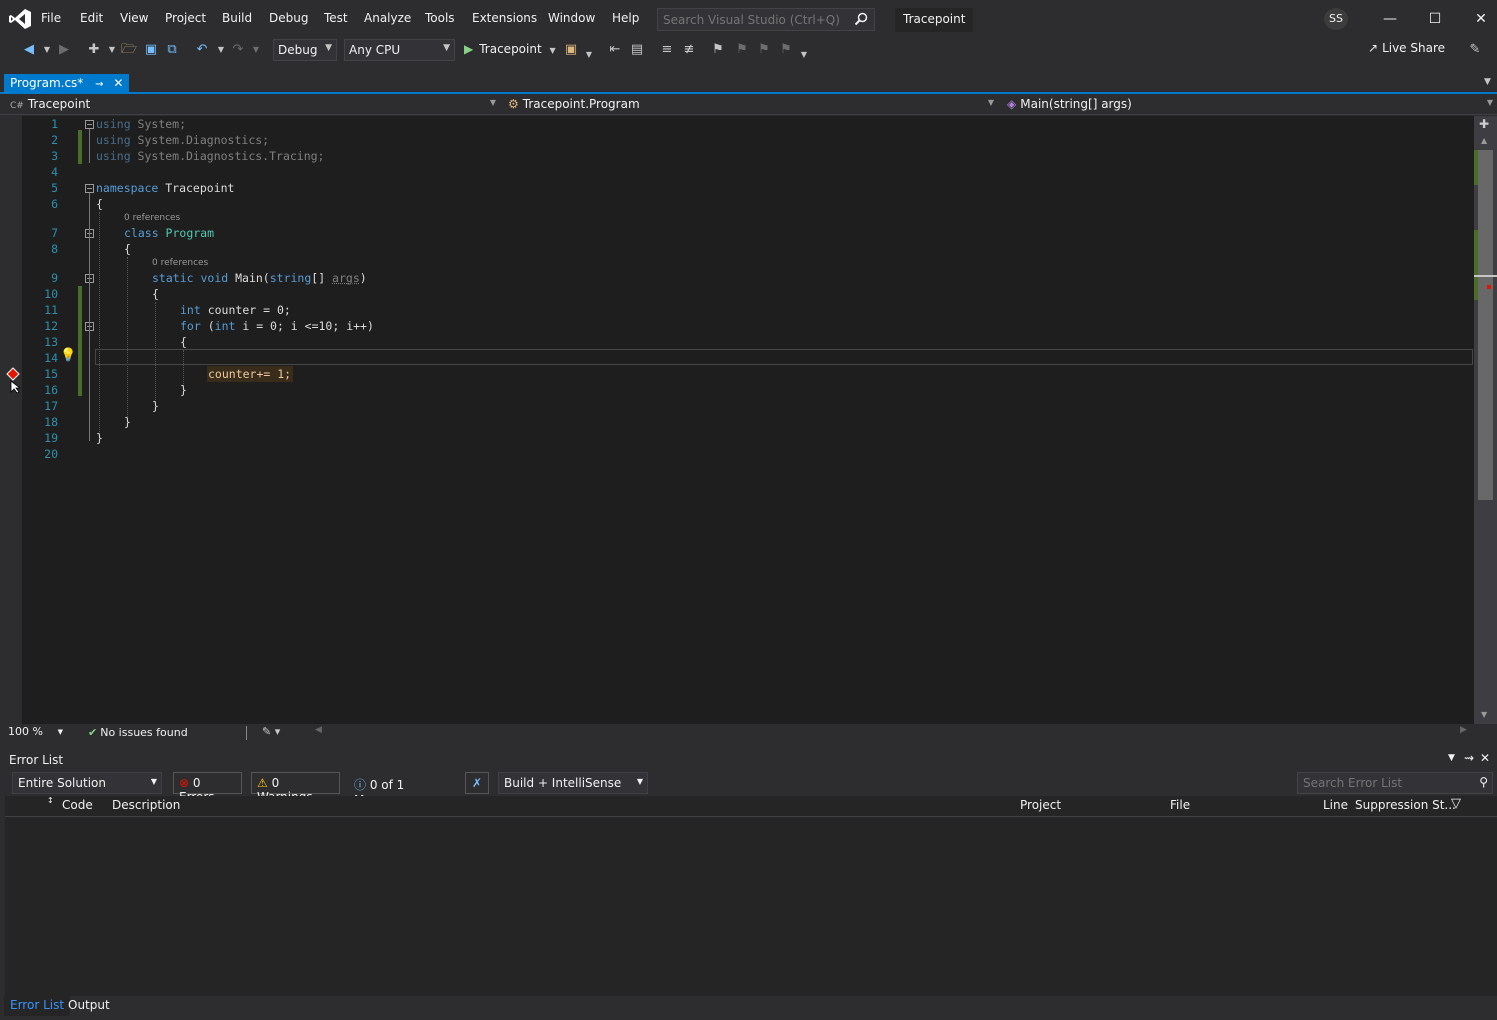  Describe the element at coordinates (1484, 124) in the screenshot. I see `split-editor-icon: ✚` at that location.